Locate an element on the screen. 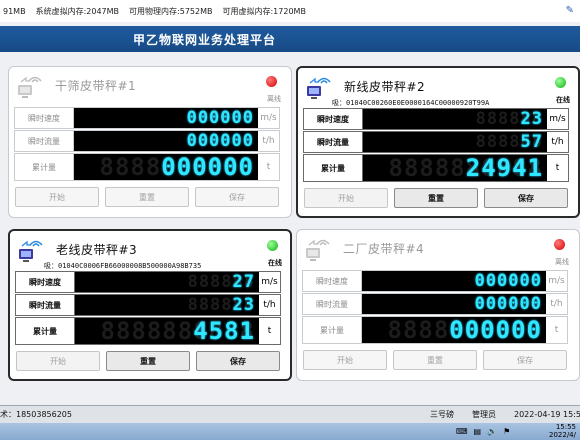 Image resolution: width=580 pixels, height=440 pixels. device-id: 吸：01040C00260E0E0000164C00000920T99A is located at coordinates (411, 103).